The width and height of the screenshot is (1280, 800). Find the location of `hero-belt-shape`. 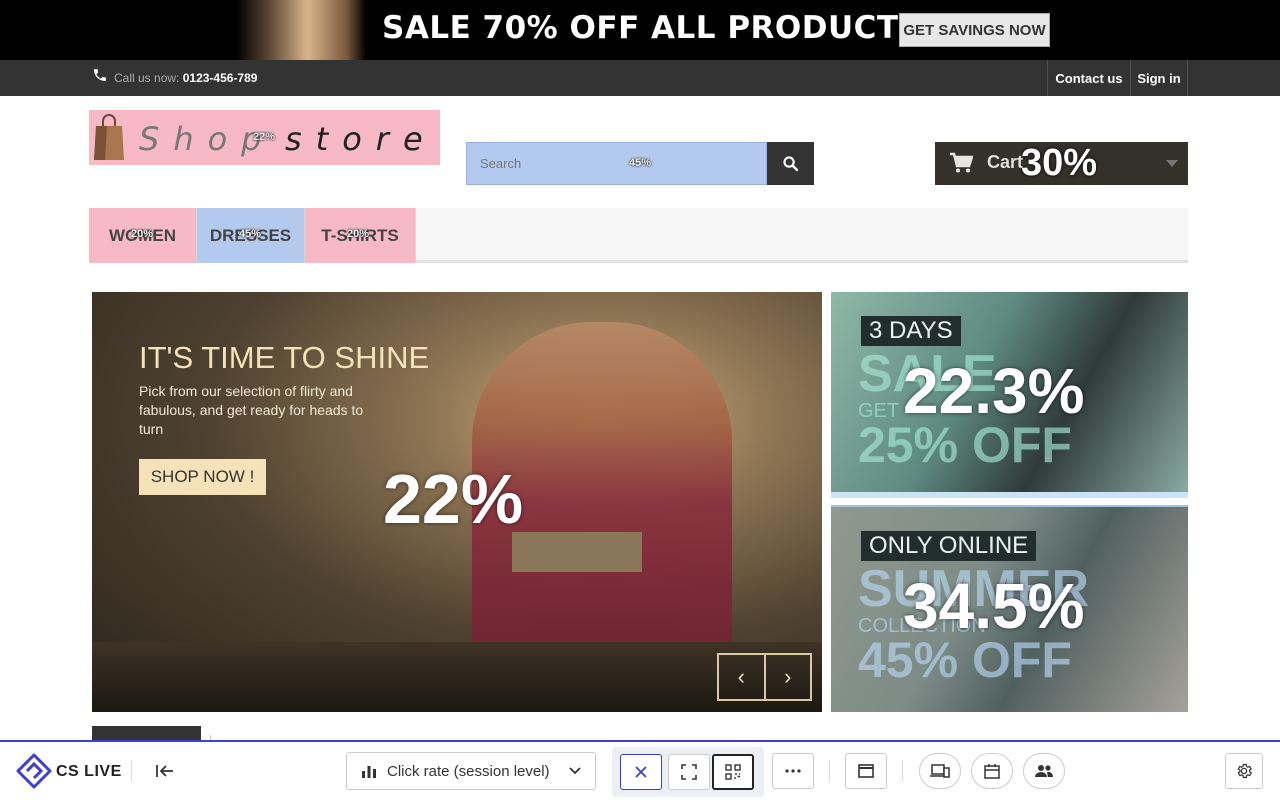

hero-belt-shape is located at coordinates (577, 552).